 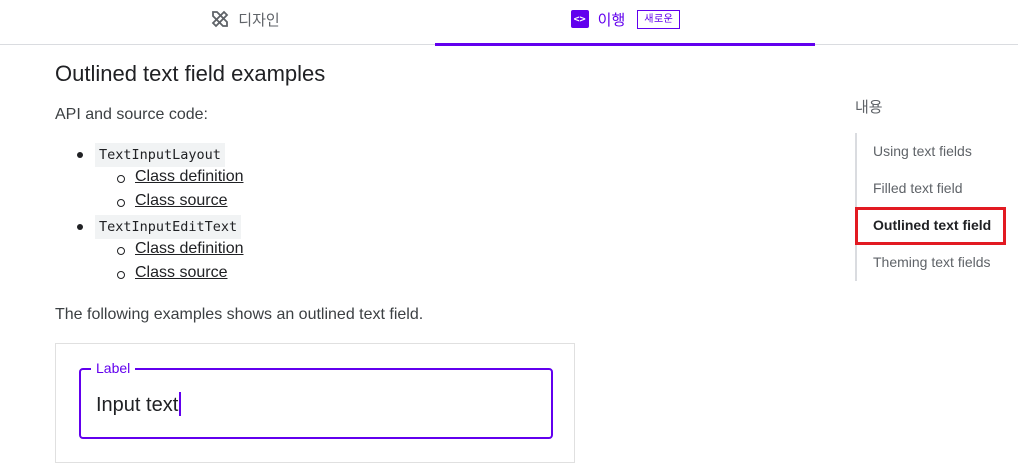 I want to click on tab-bar: 디자인 <> 이행 새로운, so click(x=509, y=23).